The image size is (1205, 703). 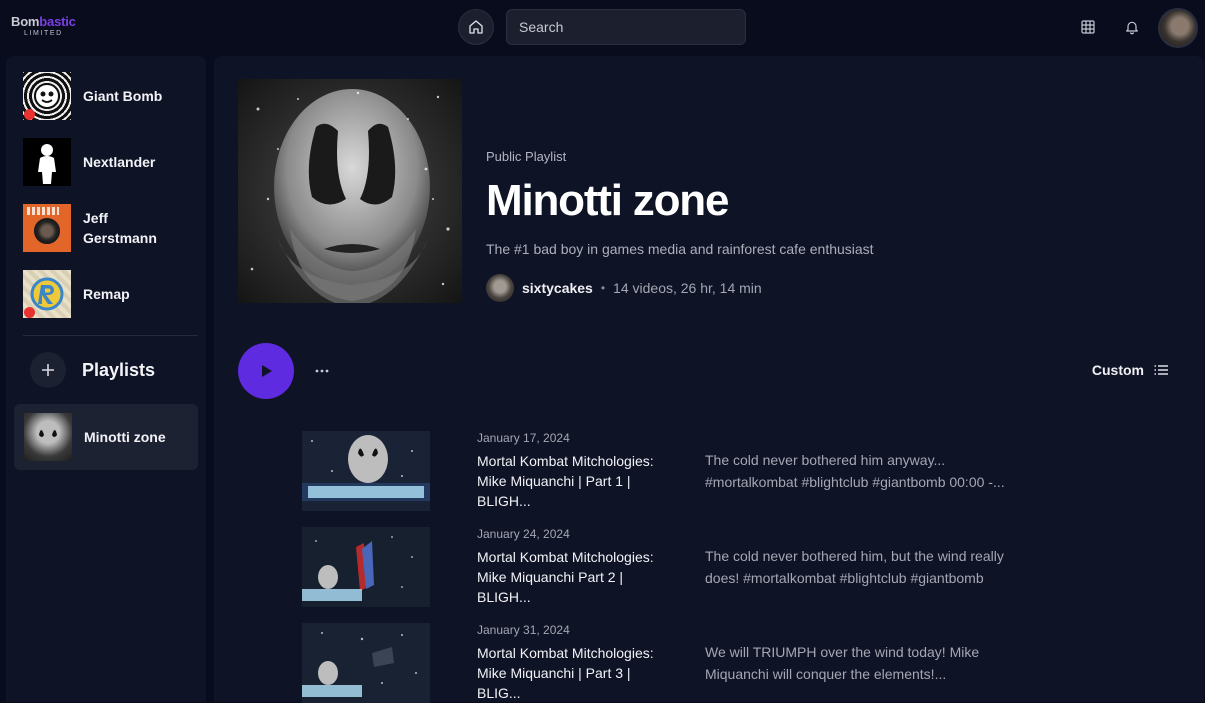 I want to click on sidebar-playlist-minotti-zone: Minotti zone, so click(x=106, y=437).